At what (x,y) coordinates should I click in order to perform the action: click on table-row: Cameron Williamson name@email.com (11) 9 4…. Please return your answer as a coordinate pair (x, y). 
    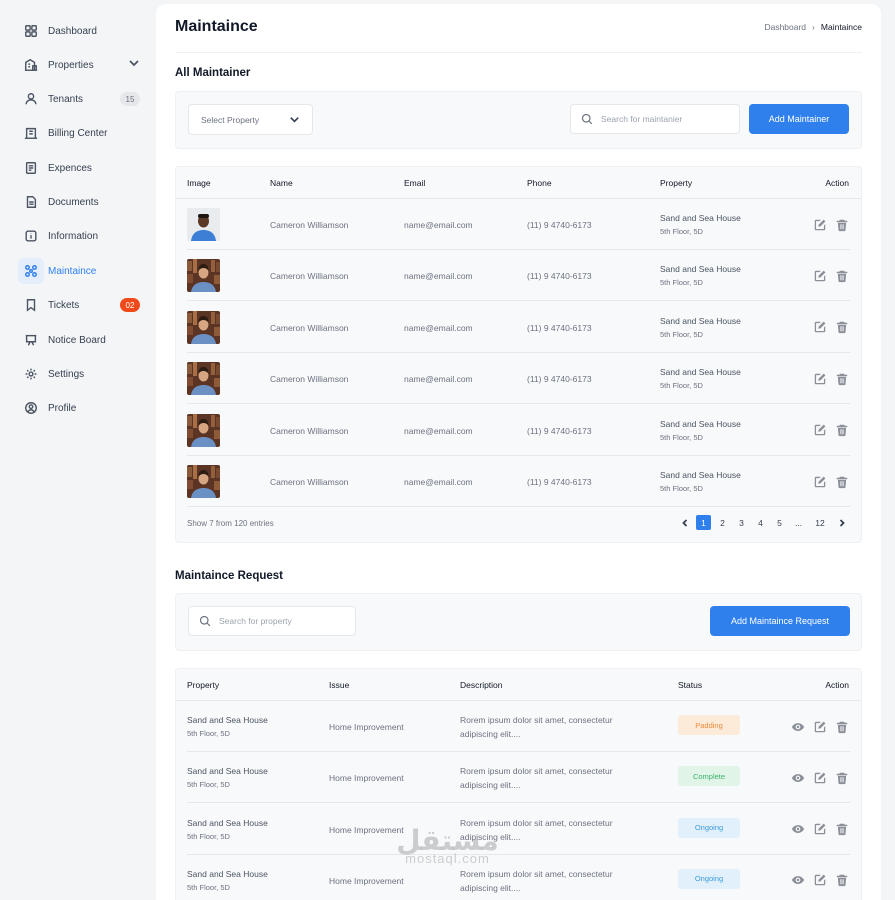
    Looking at the image, I should click on (518, 481).